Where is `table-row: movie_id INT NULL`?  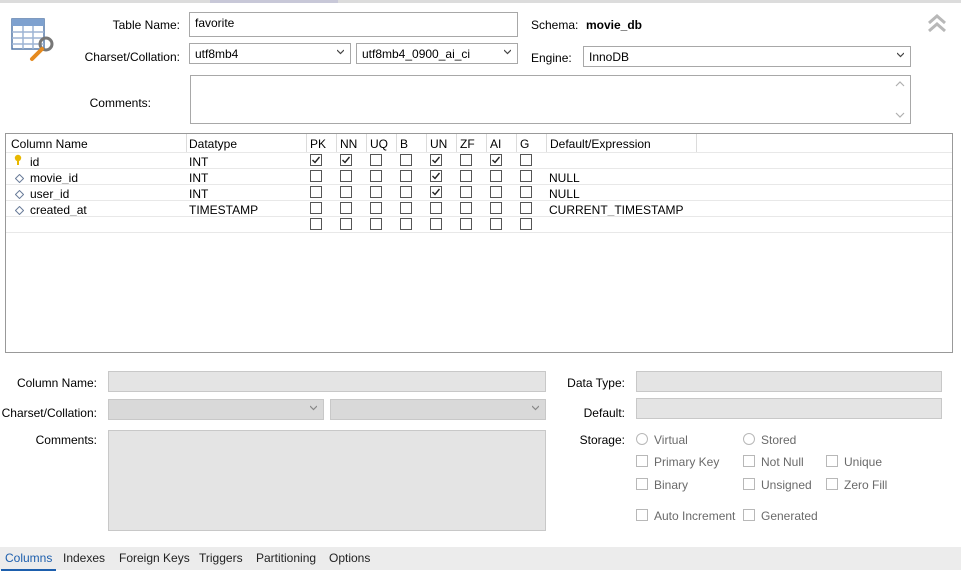
table-row: movie_id INT NULL is located at coordinates (479, 177).